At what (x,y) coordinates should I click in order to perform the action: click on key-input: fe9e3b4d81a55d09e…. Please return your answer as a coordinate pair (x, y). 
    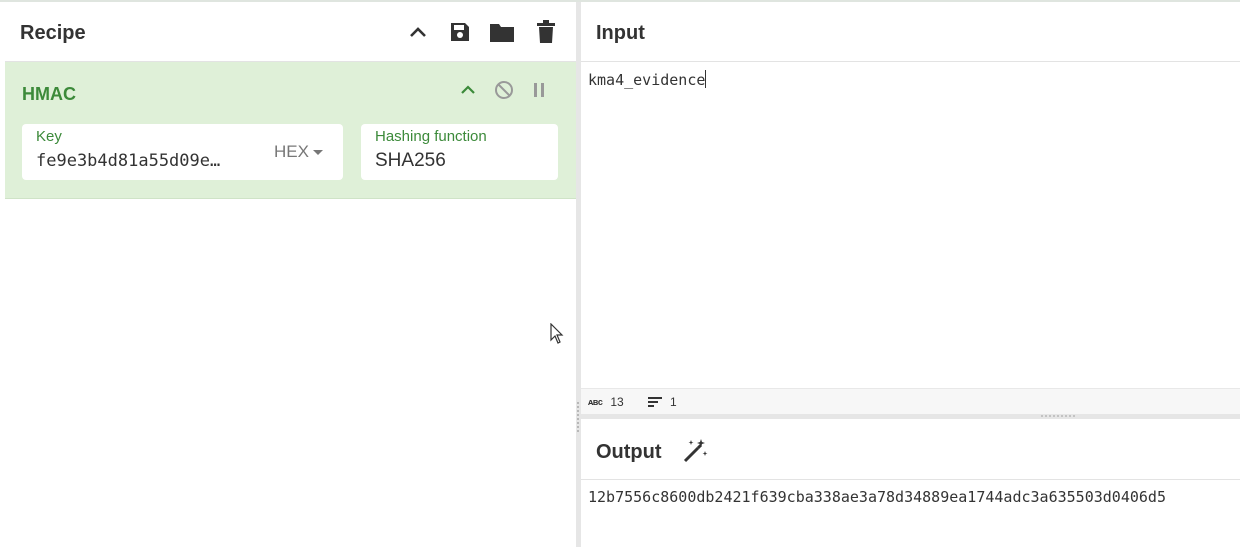
    Looking at the image, I should click on (128, 161).